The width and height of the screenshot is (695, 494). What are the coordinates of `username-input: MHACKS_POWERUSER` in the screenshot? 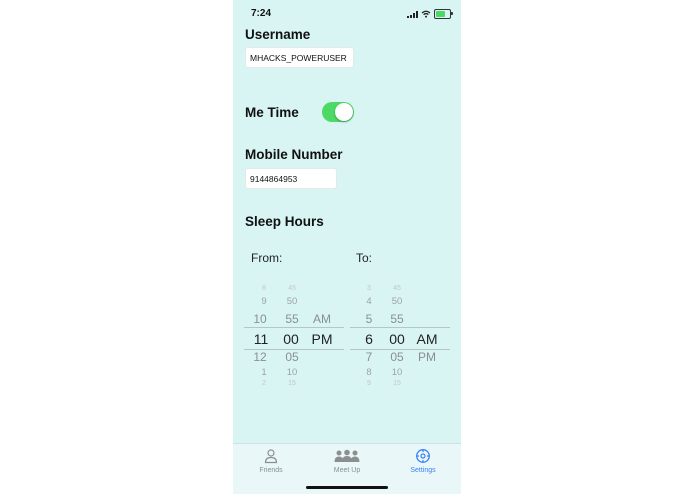 It's located at (299, 57).